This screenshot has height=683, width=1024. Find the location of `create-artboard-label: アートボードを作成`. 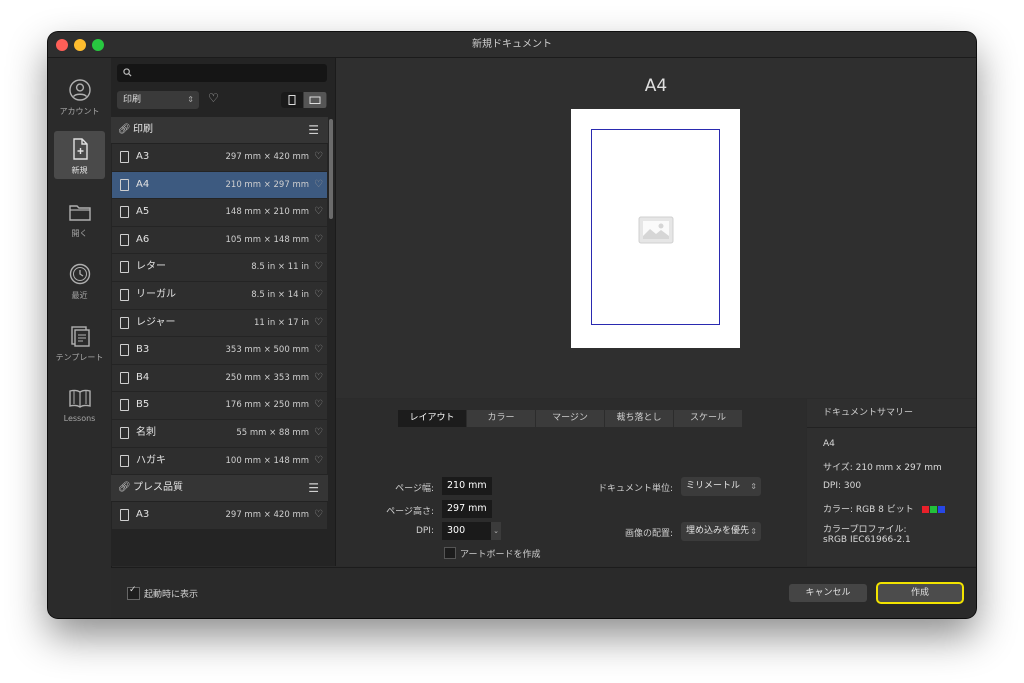

create-artboard-label: アートボードを作成 is located at coordinates (500, 555).